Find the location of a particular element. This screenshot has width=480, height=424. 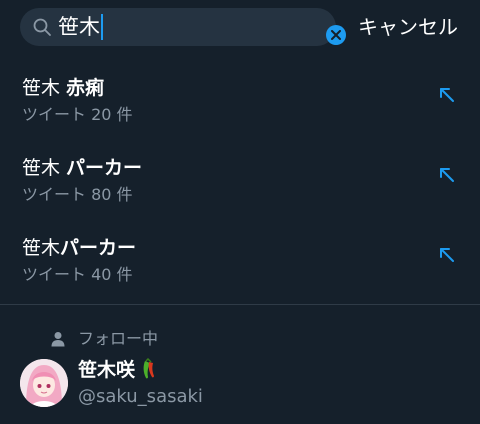

user-name-text: 笹木咲 is located at coordinates (107, 370).